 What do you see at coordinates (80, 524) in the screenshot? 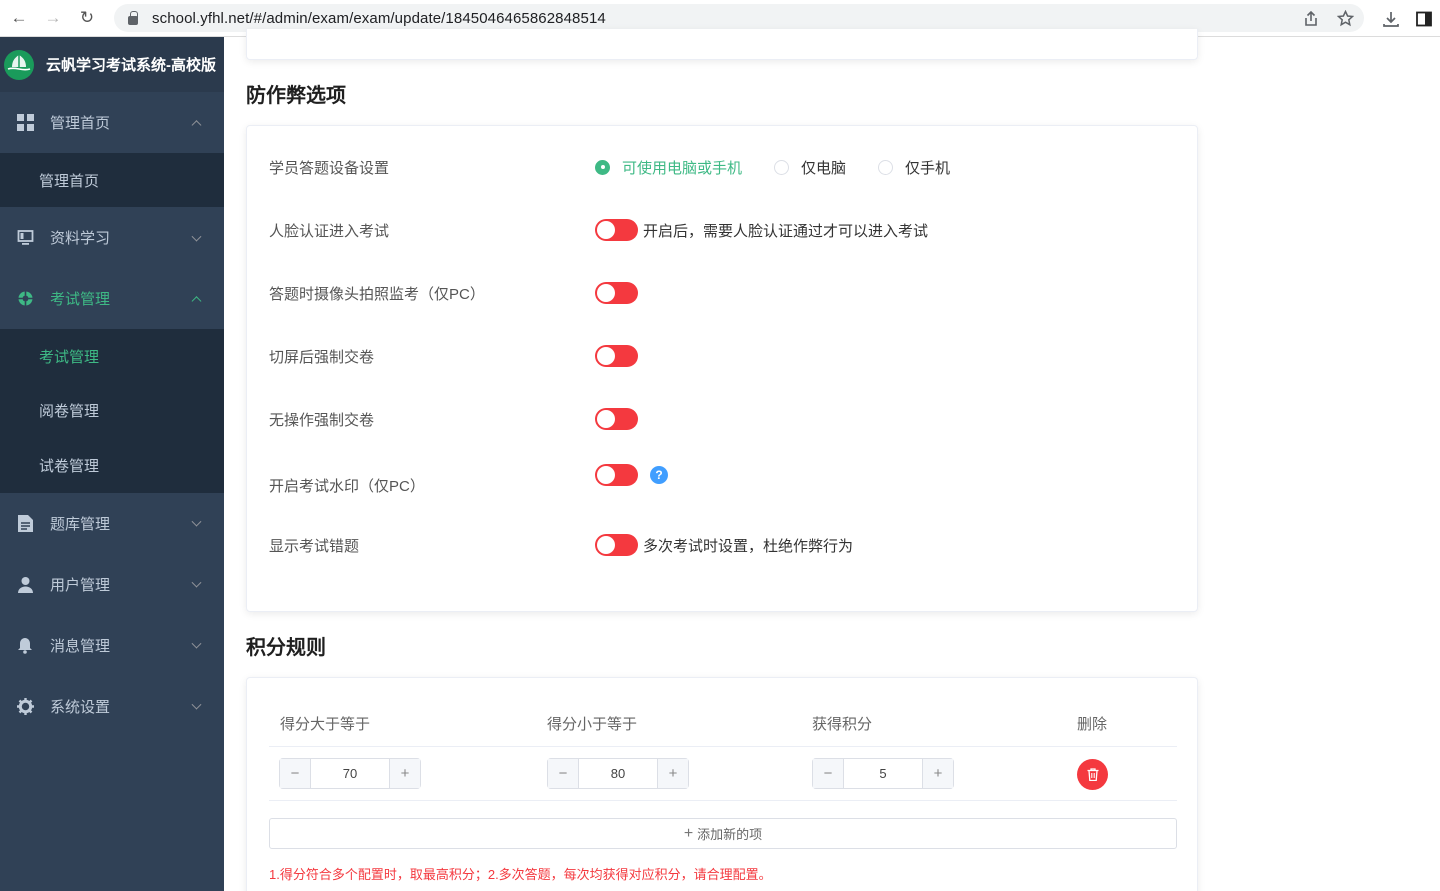
I see `menu-label: 题库管理` at bounding box center [80, 524].